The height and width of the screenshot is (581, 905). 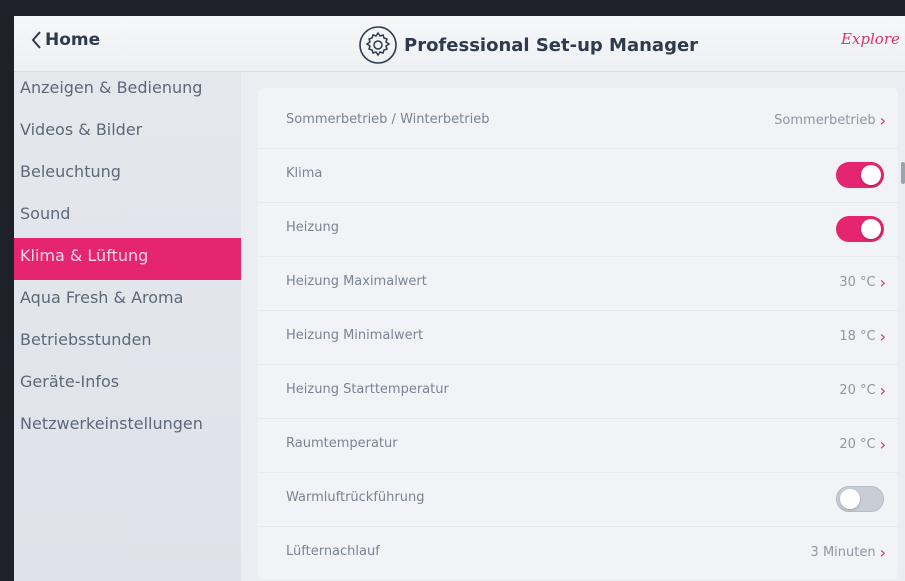 I want to click on chevron-left-icon, so click(x=36, y=40).